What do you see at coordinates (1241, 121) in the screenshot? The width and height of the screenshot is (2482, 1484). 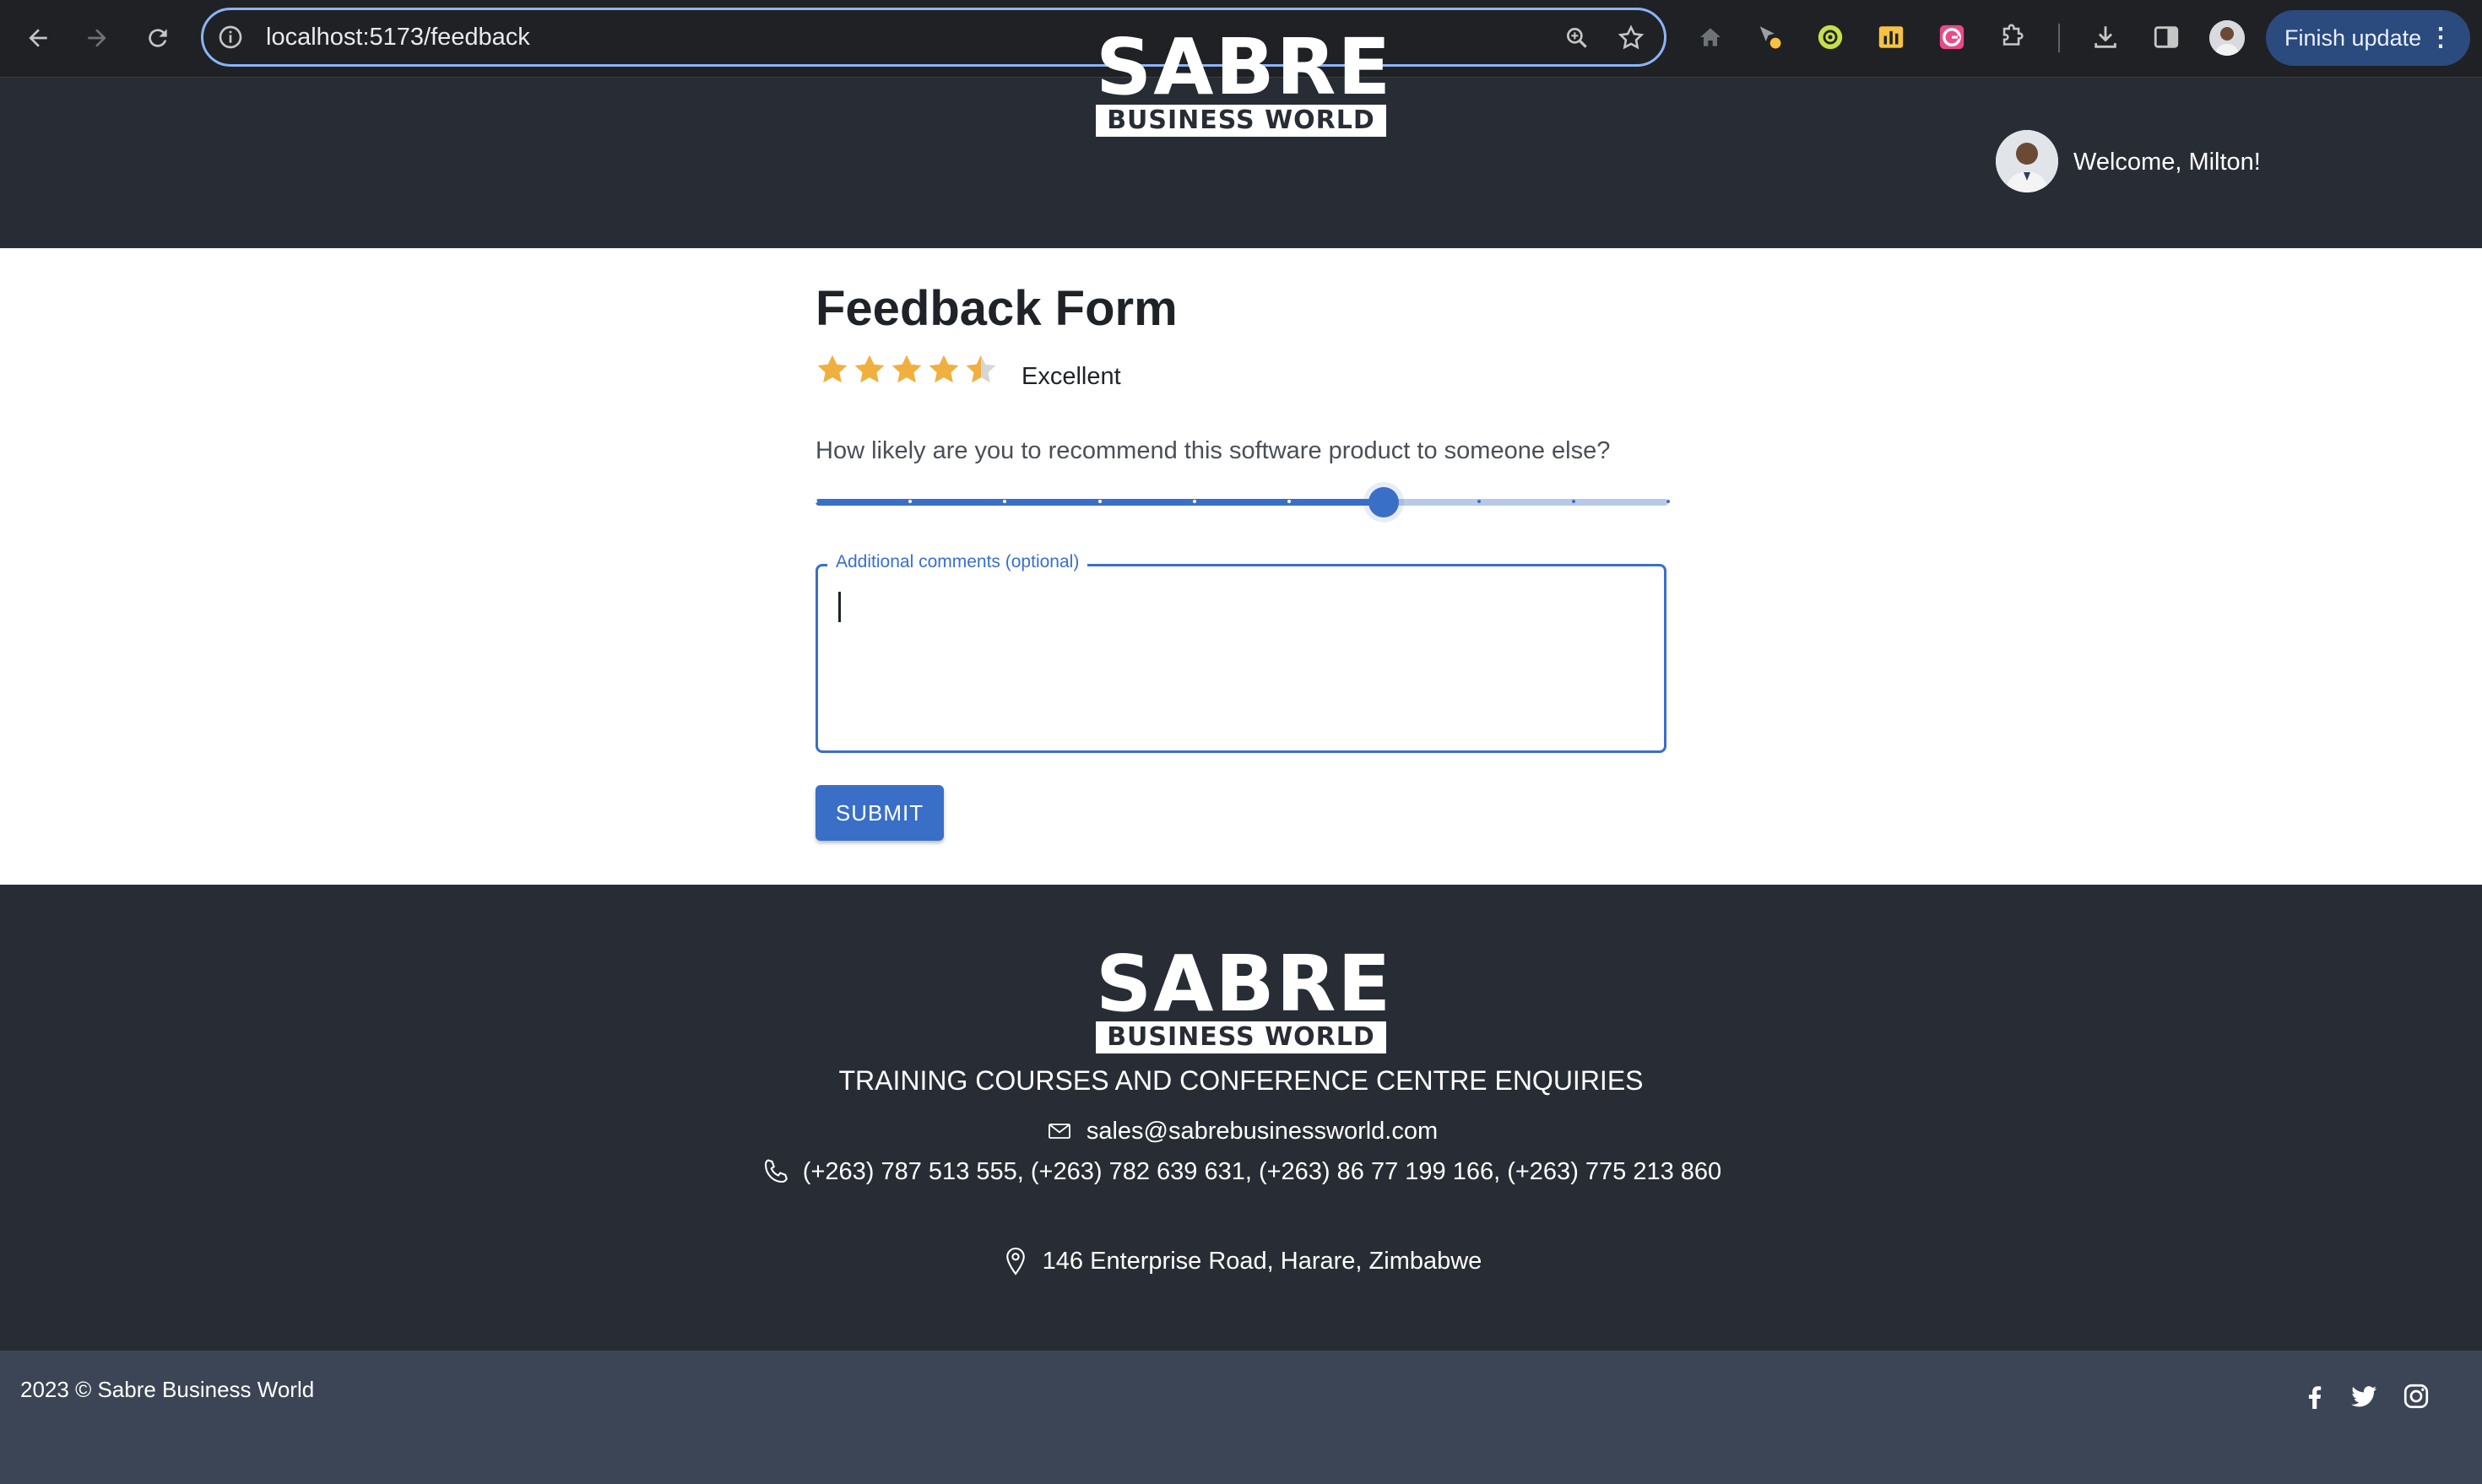 I see `logo-subtitle: BUSINESS WORLD` at bounding box center [1241, 121].